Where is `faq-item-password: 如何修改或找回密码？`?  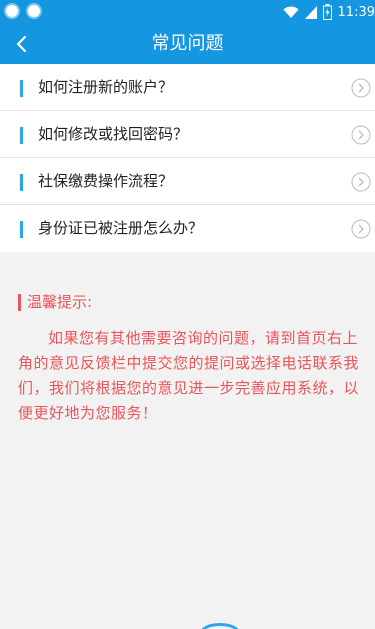 faq-item-password: 如何修改或找回密码？ is located at coordinates (187, 134).